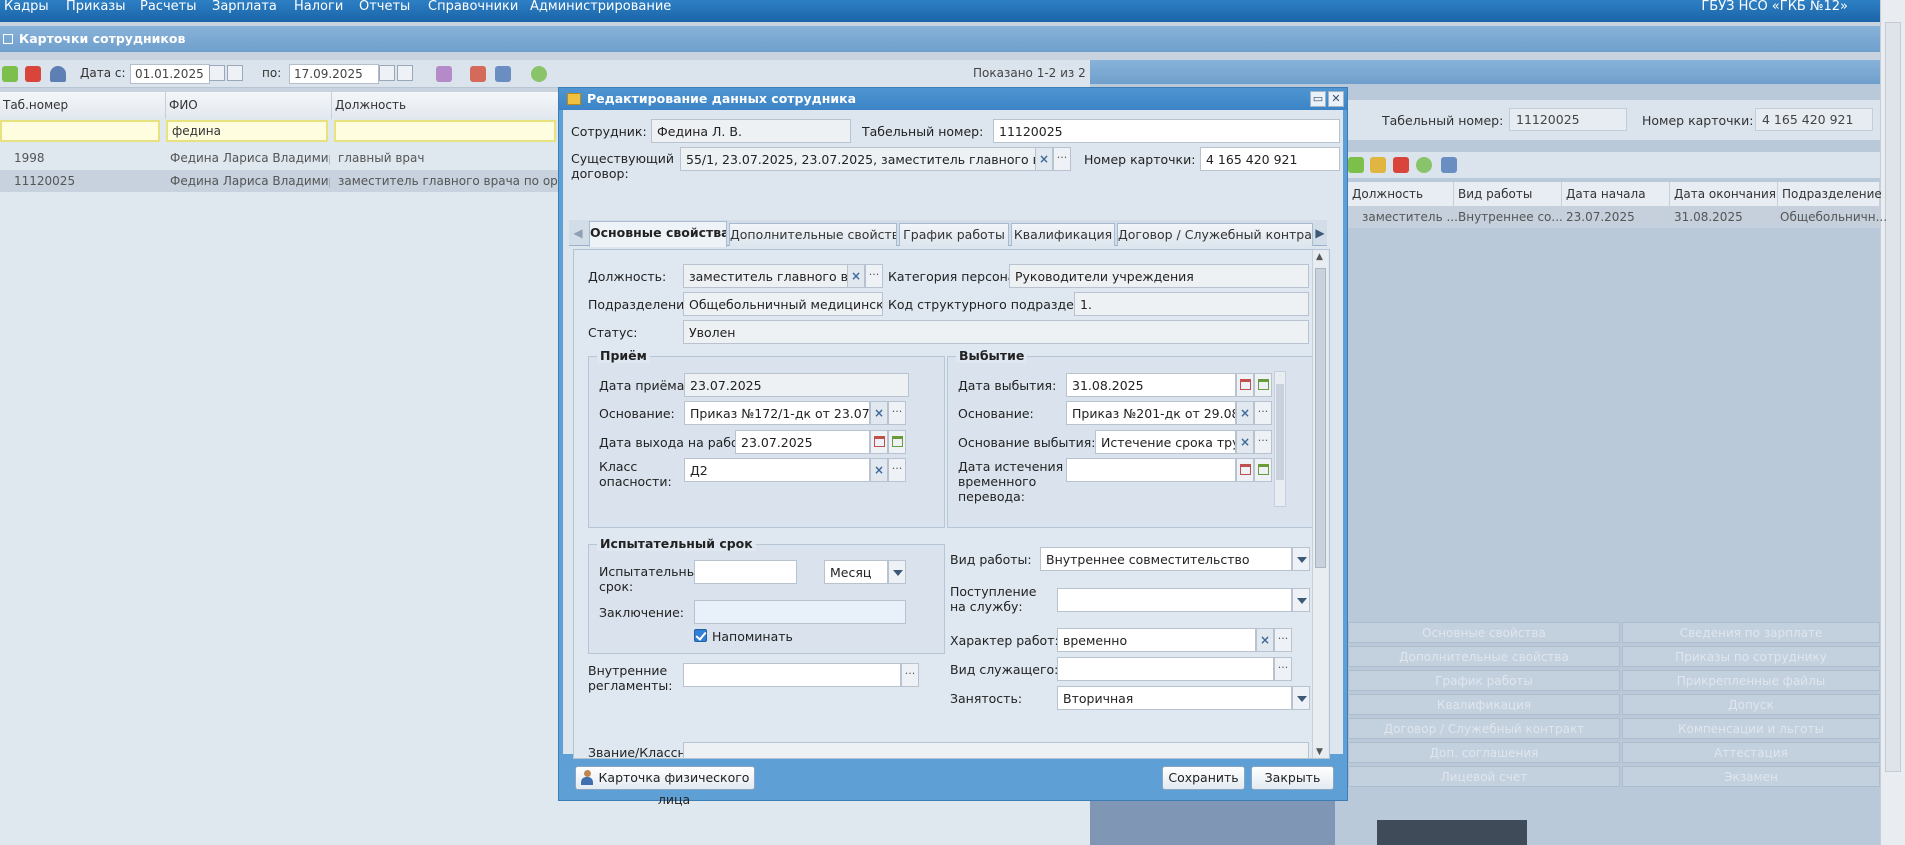 This screenshot has width=1905, height=845. Describe the element at coordinates (800, 612) in the screenshot. I see `conclusion-field` at that location.